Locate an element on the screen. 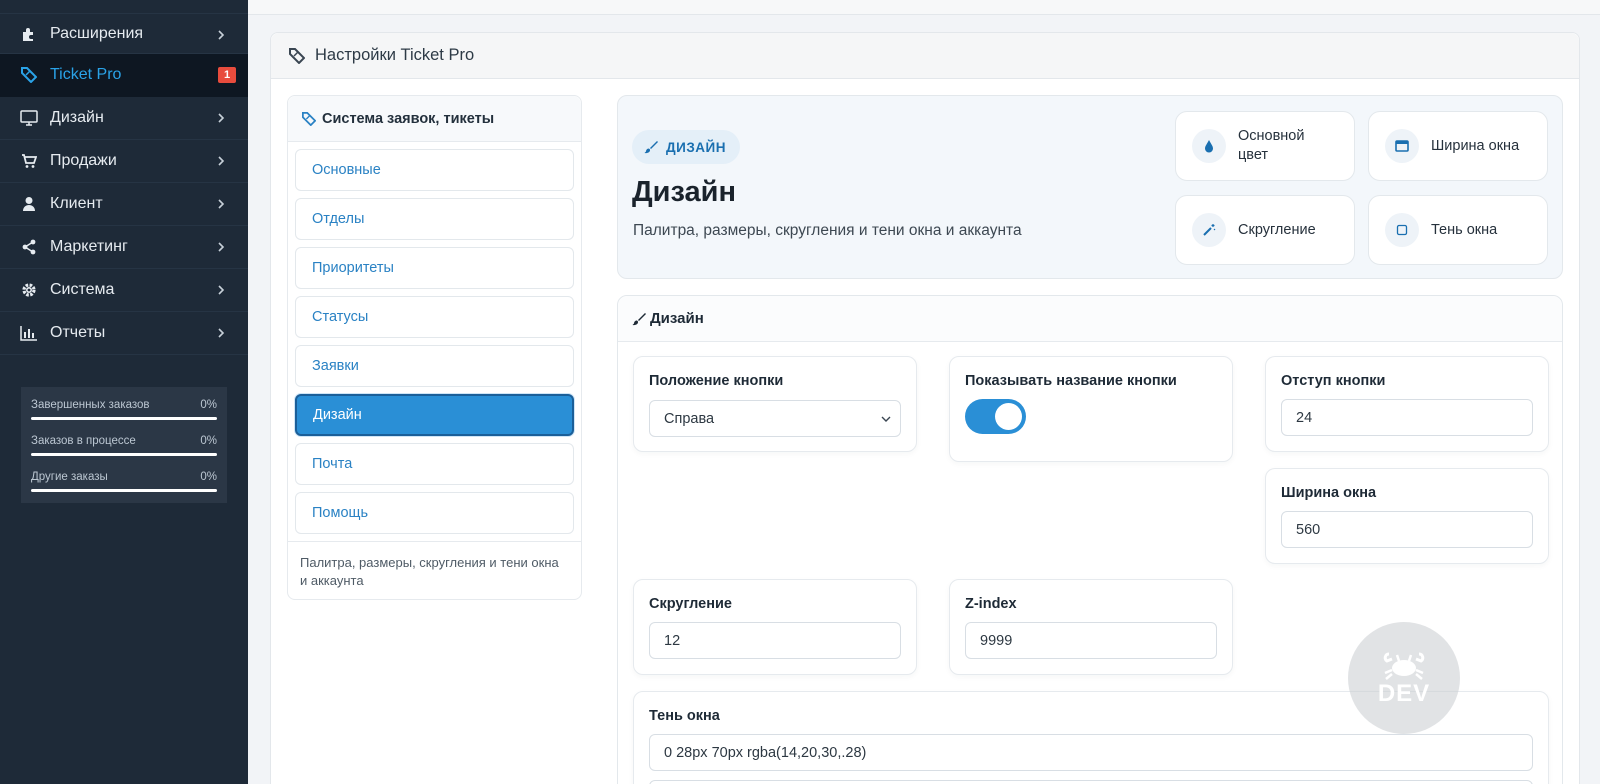 The image size is (1600, 784). field-label: Показывать название кнопки is located at coordinates (1071, 381).